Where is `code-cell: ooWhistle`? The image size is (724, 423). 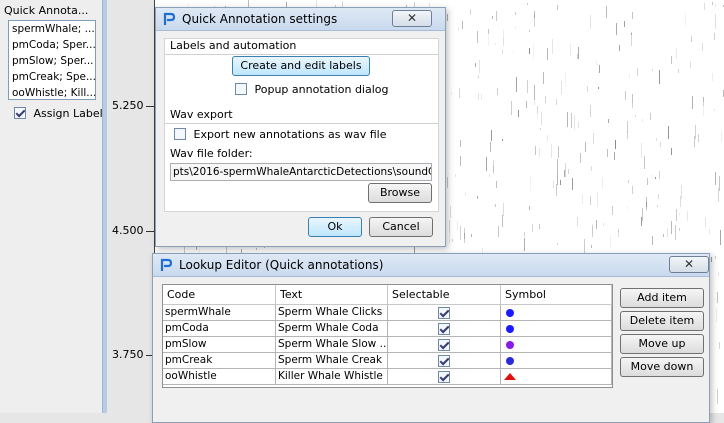
code-cell: ooWhistle is located at coordinates (219, 377).